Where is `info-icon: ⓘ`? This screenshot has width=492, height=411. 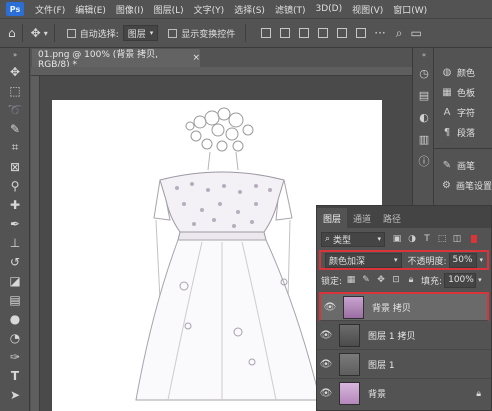
info-icon: ⓘ is located at coordinates (424, 161).